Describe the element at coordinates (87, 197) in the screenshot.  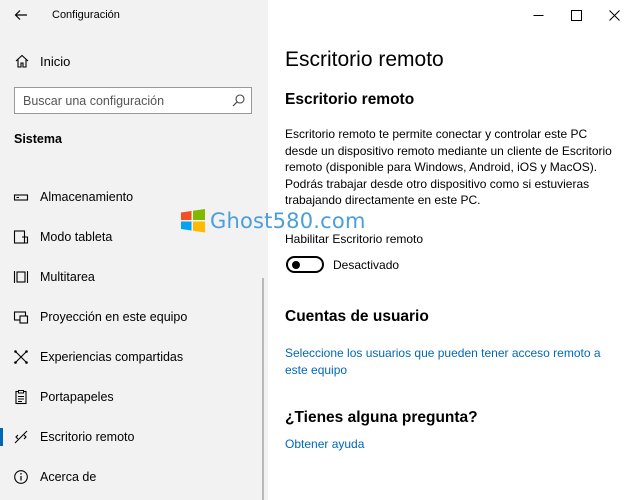
I see `sidebar-item-label: Almacenamiento` at that location.